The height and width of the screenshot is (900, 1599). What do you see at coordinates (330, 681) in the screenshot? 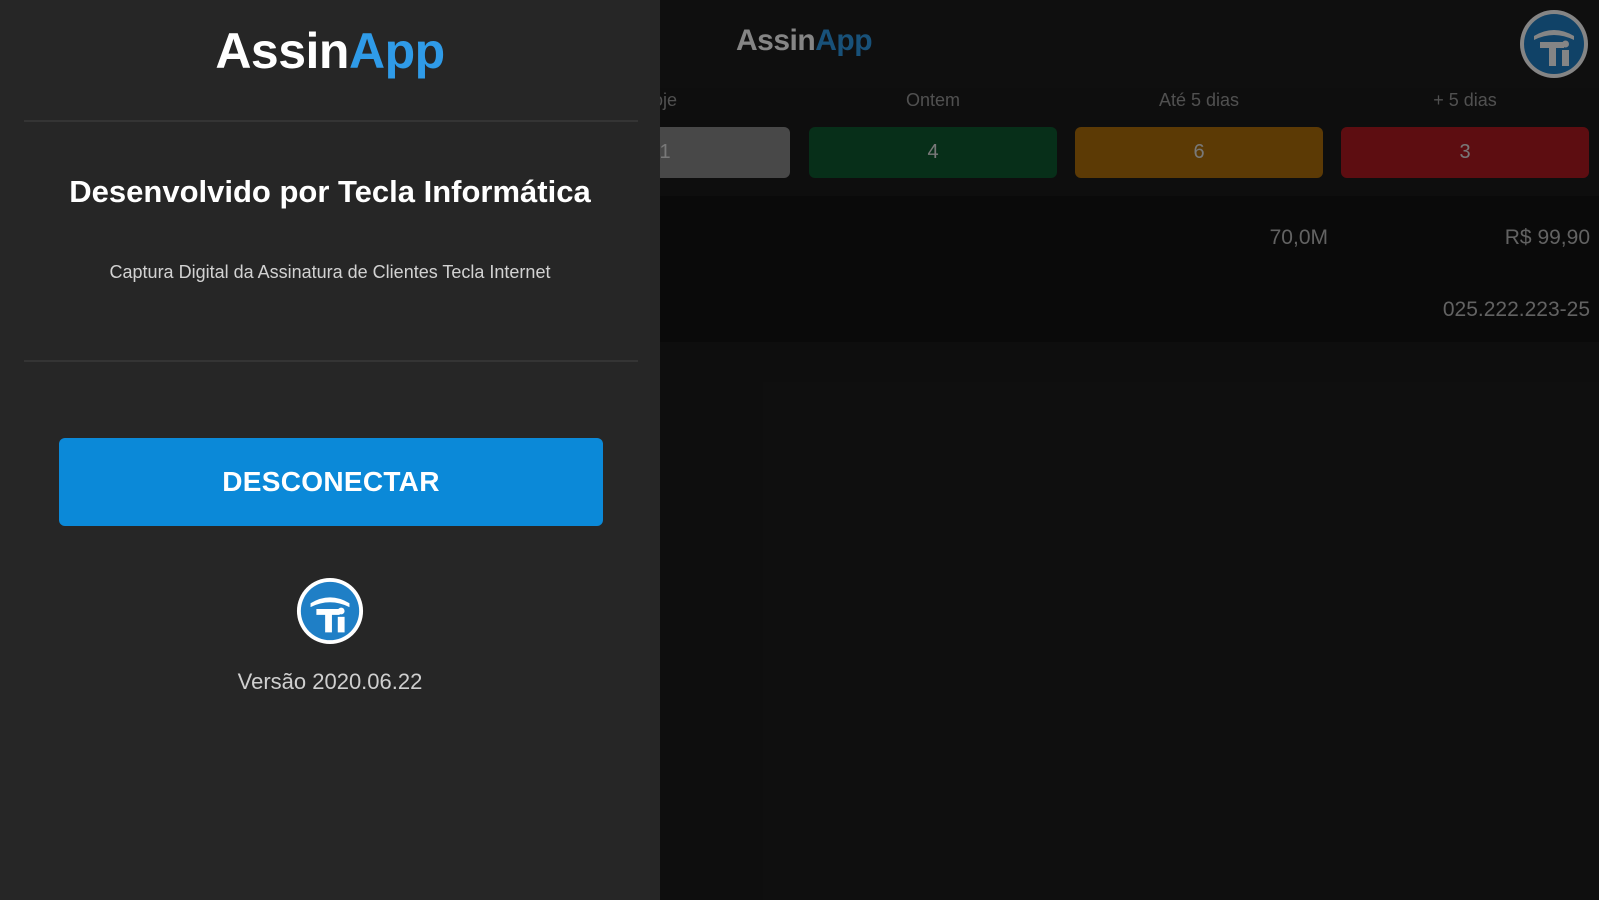
I see `version-label: Versão 2020.06.22` at bounding box center [330, 681].